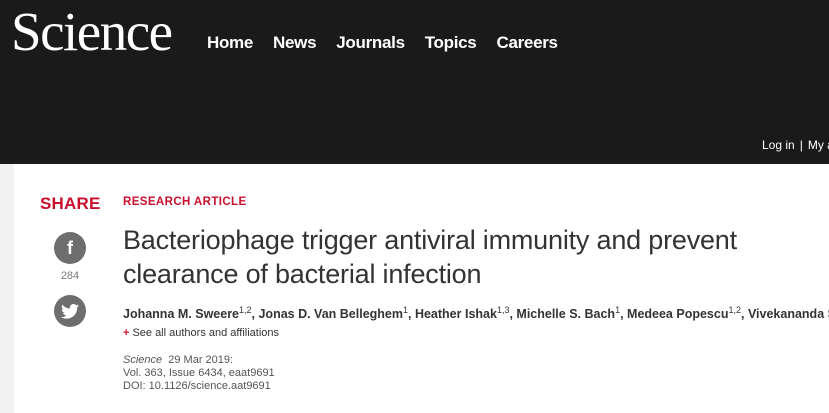 This screenshot has height=413, width=829. Describe the element at coordinates (778, 145) in the screenshot. I see `login-link: Log in` at that location.